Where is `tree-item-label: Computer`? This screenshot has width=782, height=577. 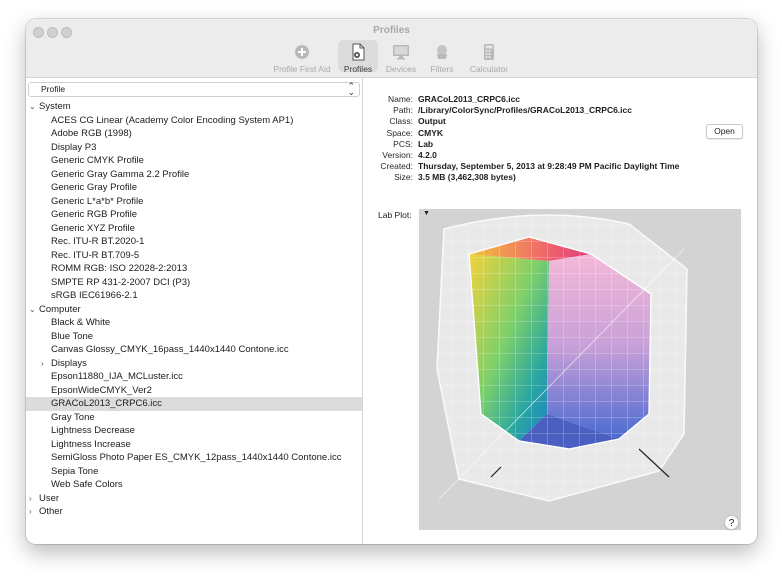
tree-item-label: Computer is located at coordinates (60, 309).